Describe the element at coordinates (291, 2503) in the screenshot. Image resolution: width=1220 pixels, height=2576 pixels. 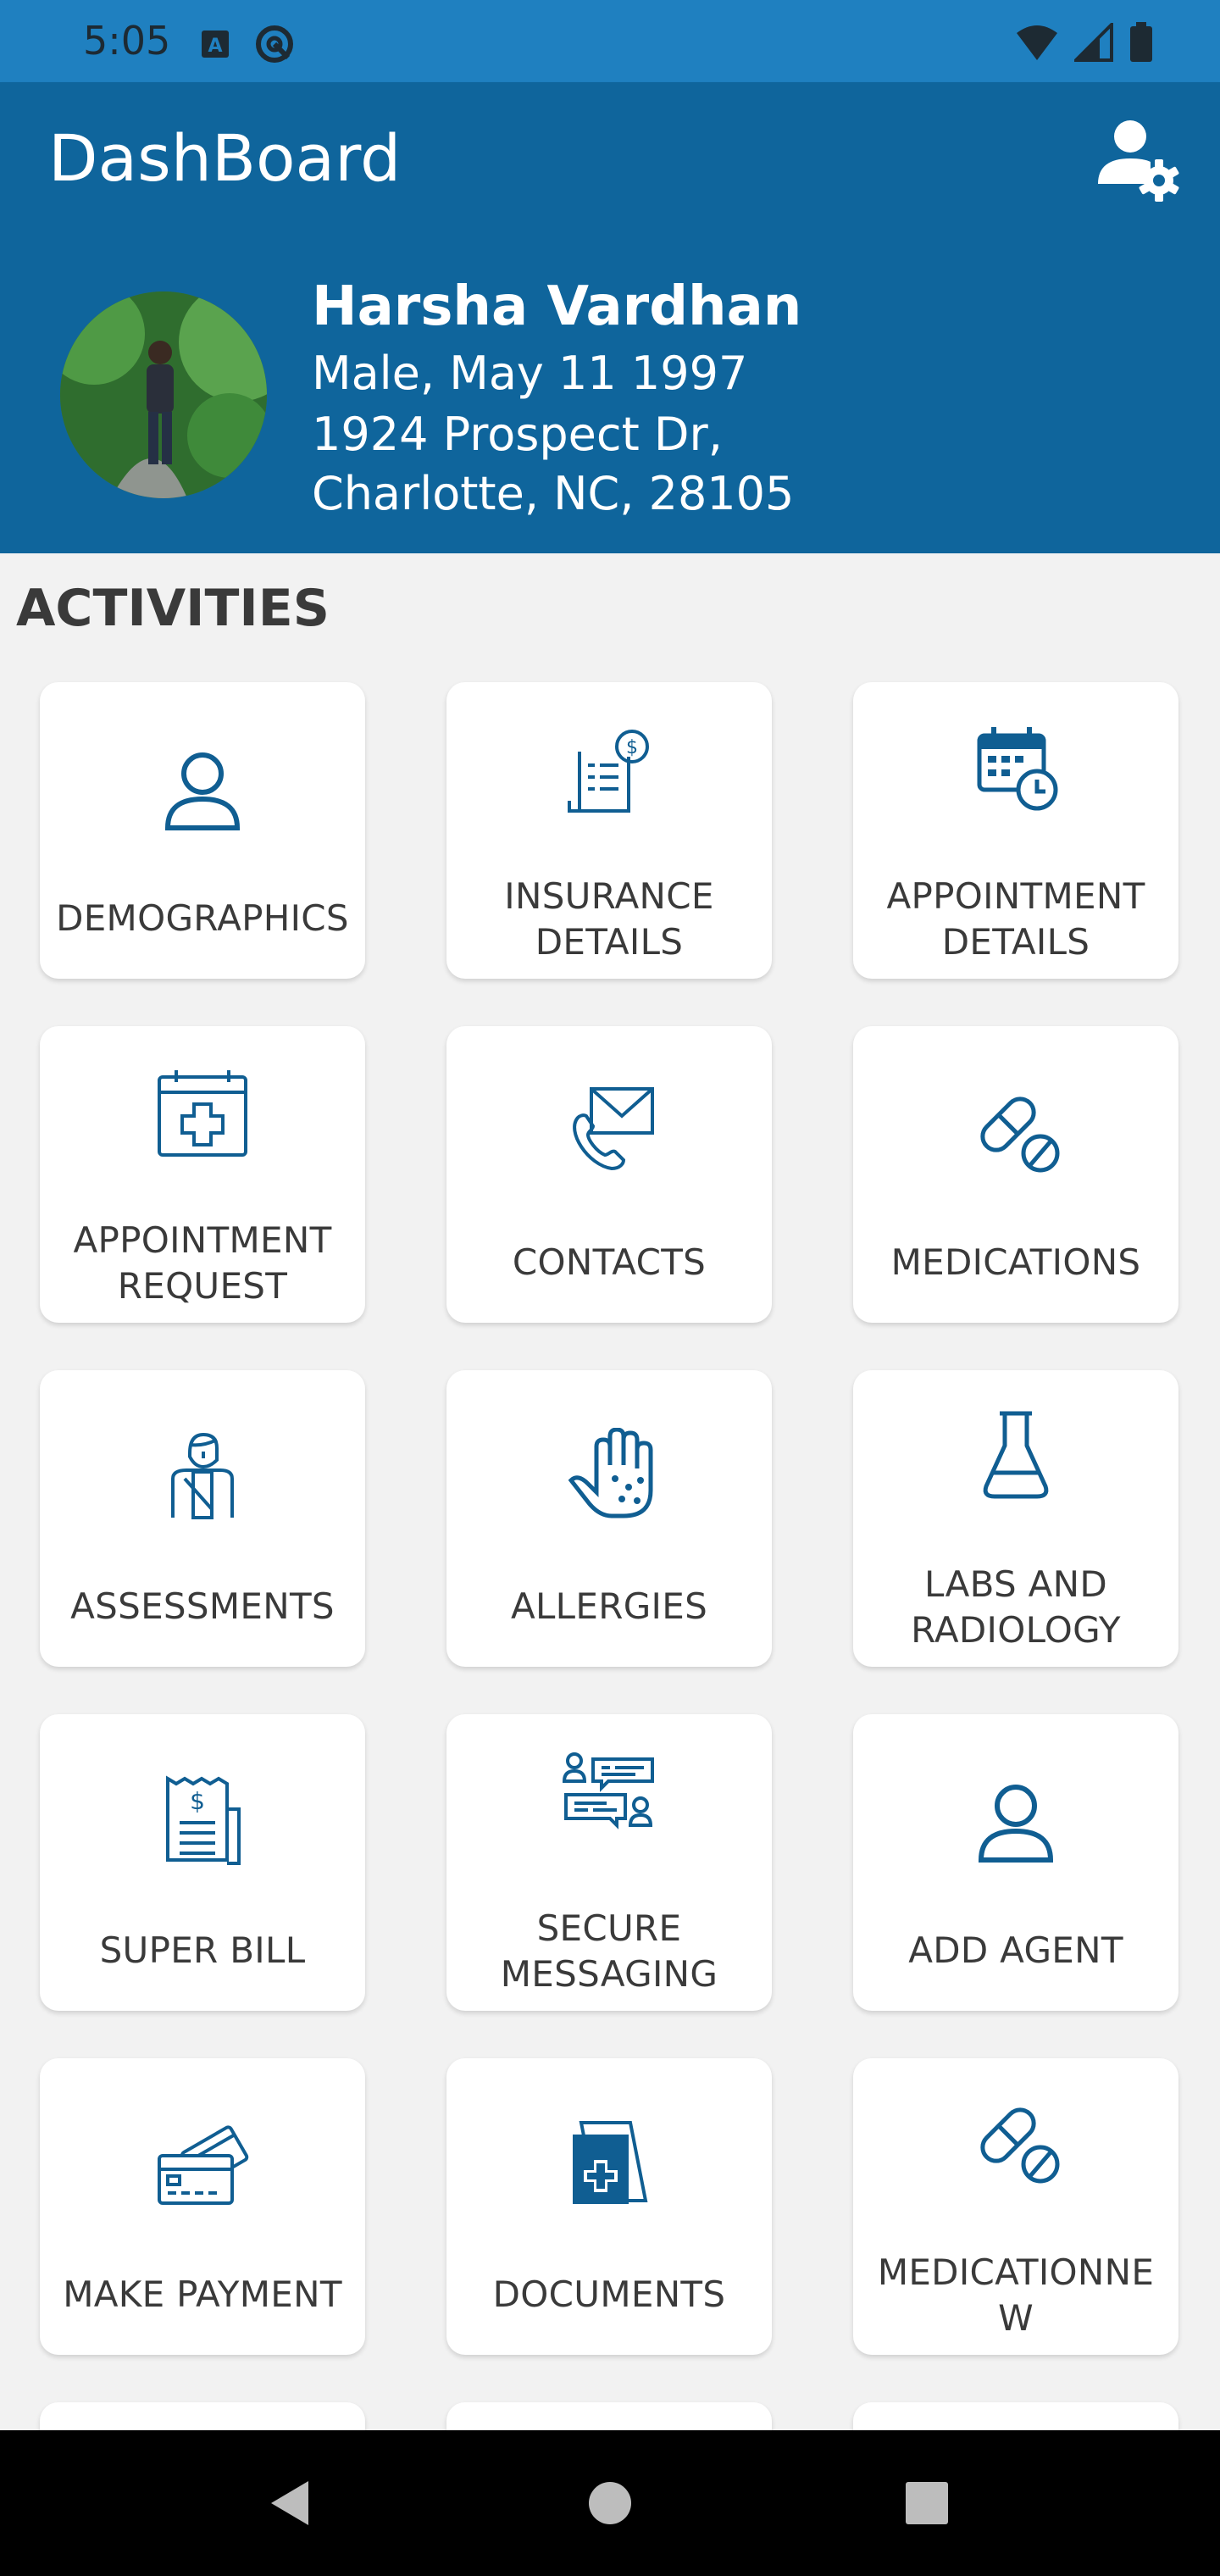
I see `back-icon` at that location.